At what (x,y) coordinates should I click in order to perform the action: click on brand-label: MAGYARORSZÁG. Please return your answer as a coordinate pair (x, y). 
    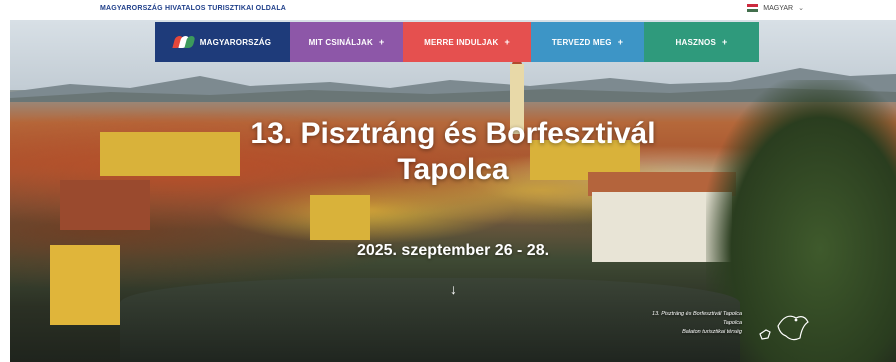
    Looking at the image, I should click on (235, 42).